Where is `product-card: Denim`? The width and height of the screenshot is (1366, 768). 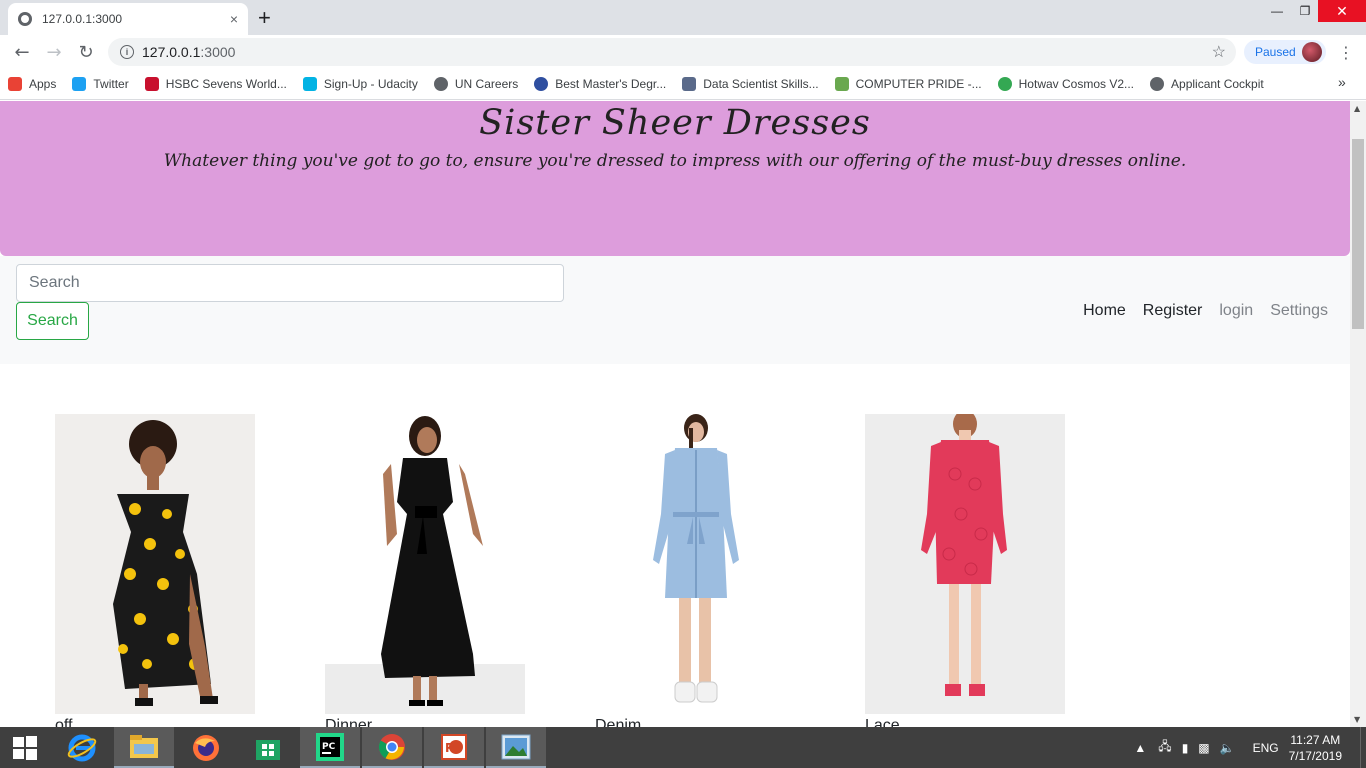 product-card: Denim is located at coordinates (695, 570).